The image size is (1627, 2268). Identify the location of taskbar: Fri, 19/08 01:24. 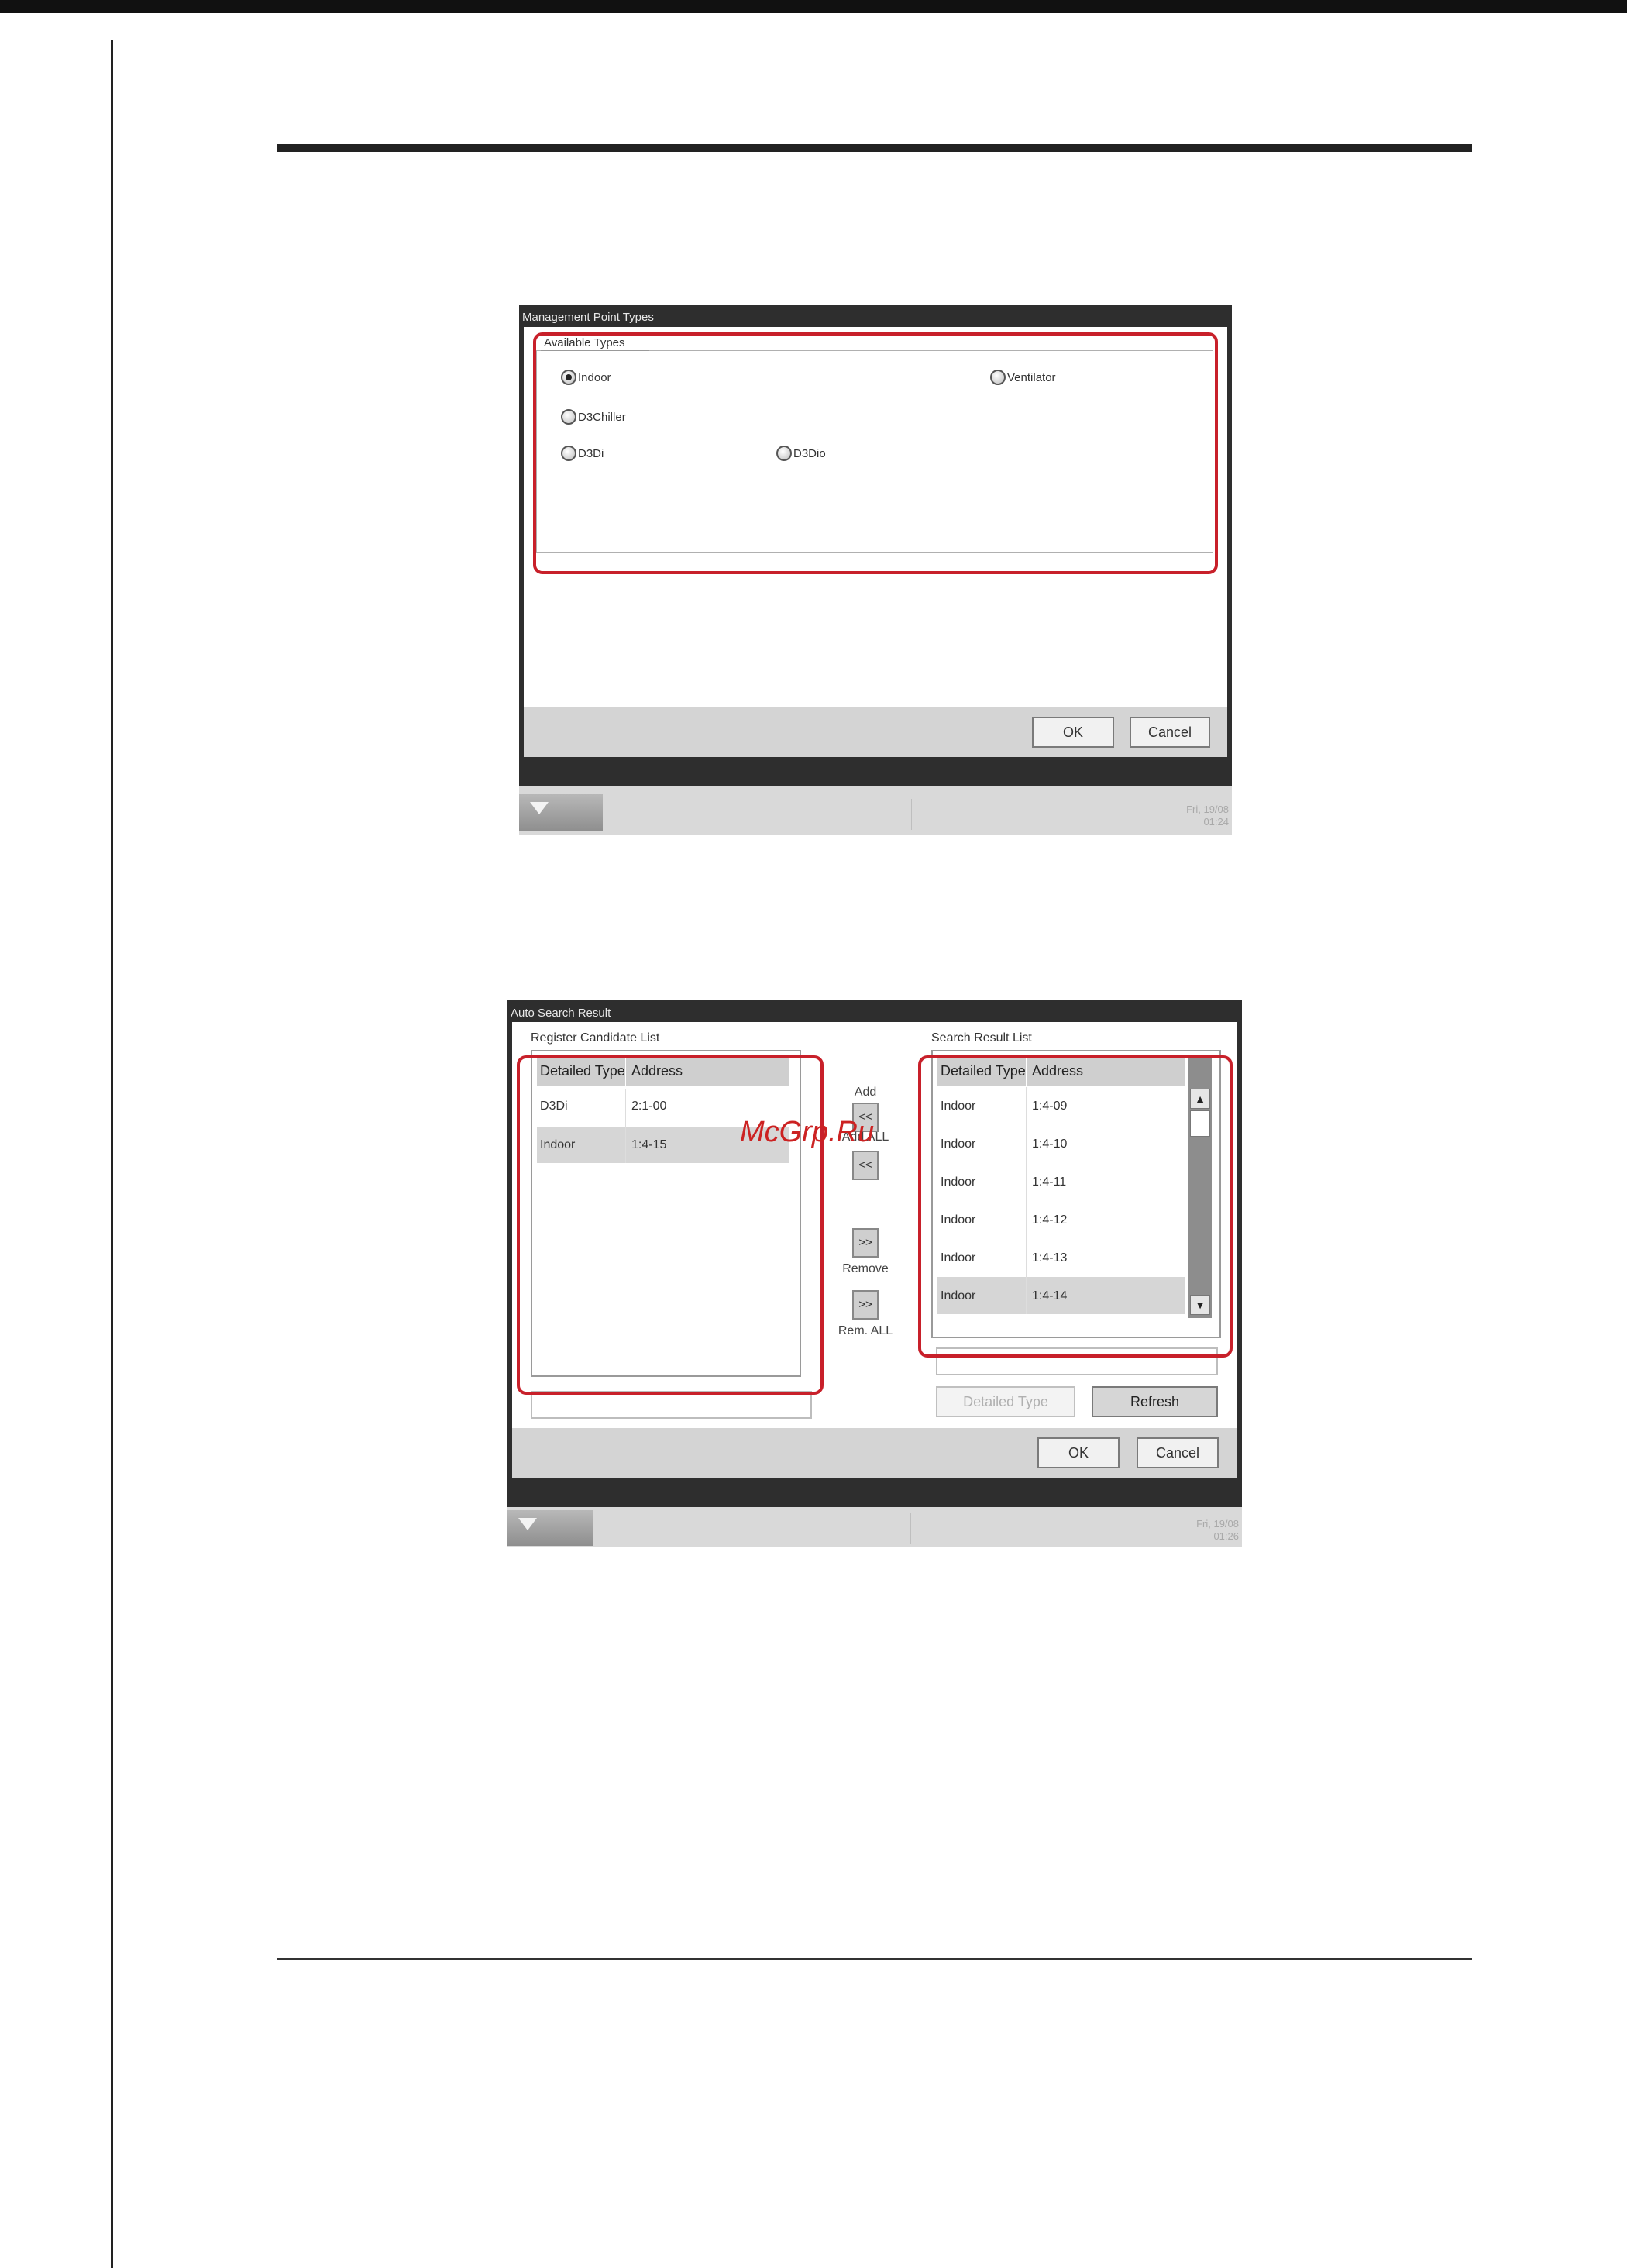
(875, 811).